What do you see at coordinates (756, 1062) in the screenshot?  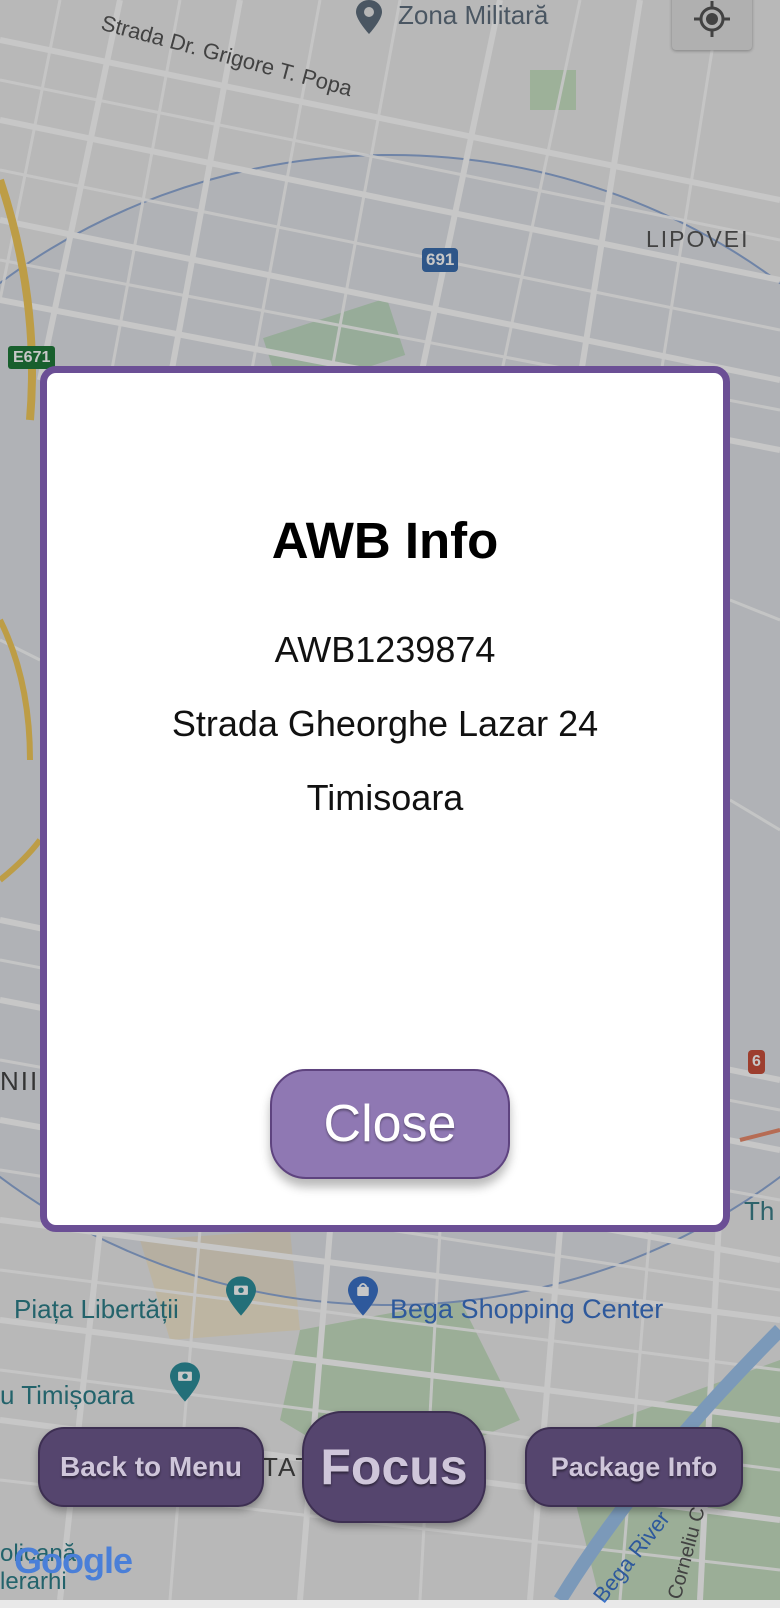 I see `road-shield-6: 6` at bounding box center [756, 1062].